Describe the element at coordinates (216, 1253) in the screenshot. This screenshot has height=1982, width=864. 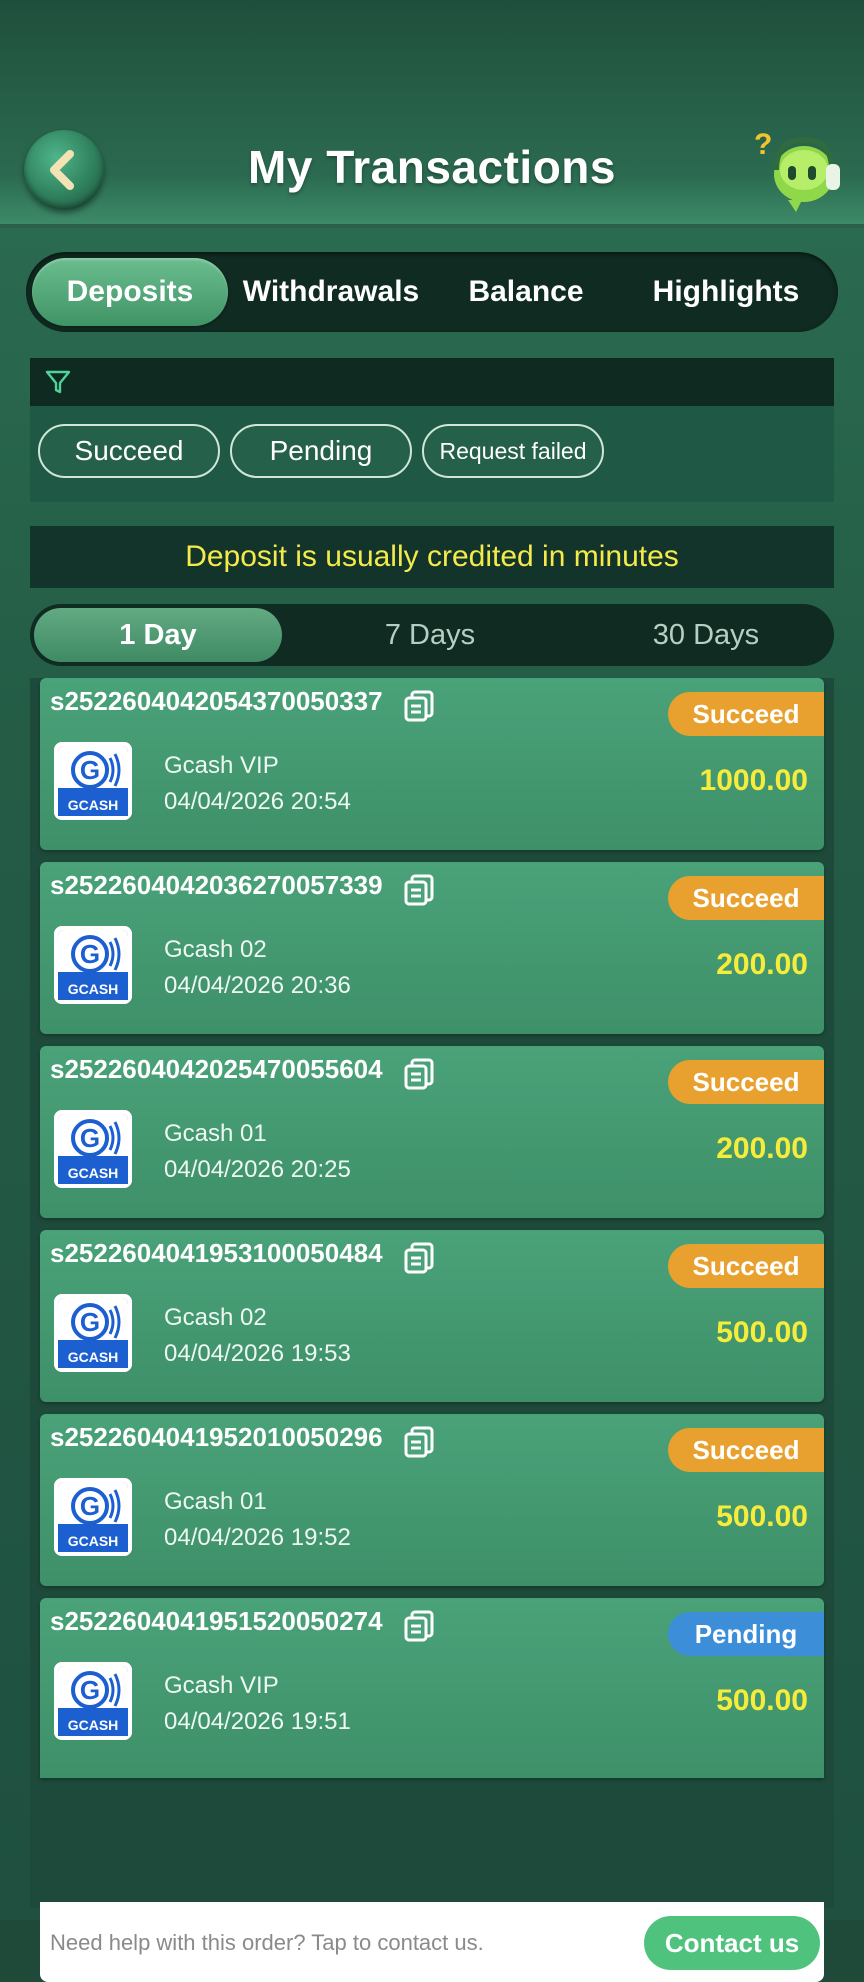
I see `order-id: s2522604041953100050484` at that location.